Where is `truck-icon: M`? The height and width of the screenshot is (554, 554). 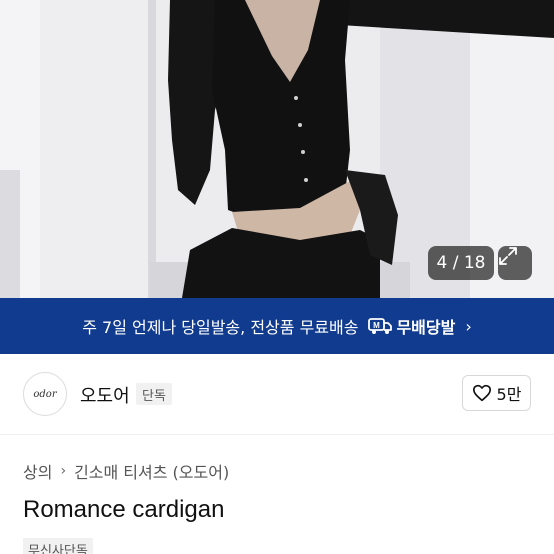
truck-icon: M is located at coordinates (380, 326).